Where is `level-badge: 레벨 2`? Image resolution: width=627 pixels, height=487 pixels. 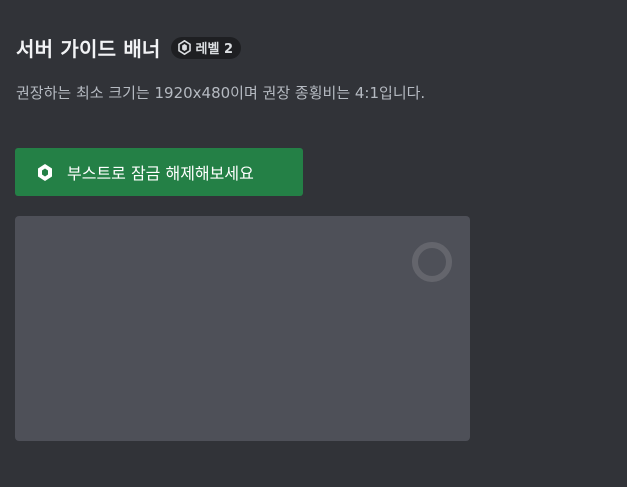
level-badge: 레벨 2 is located at coordinates (206, 47).